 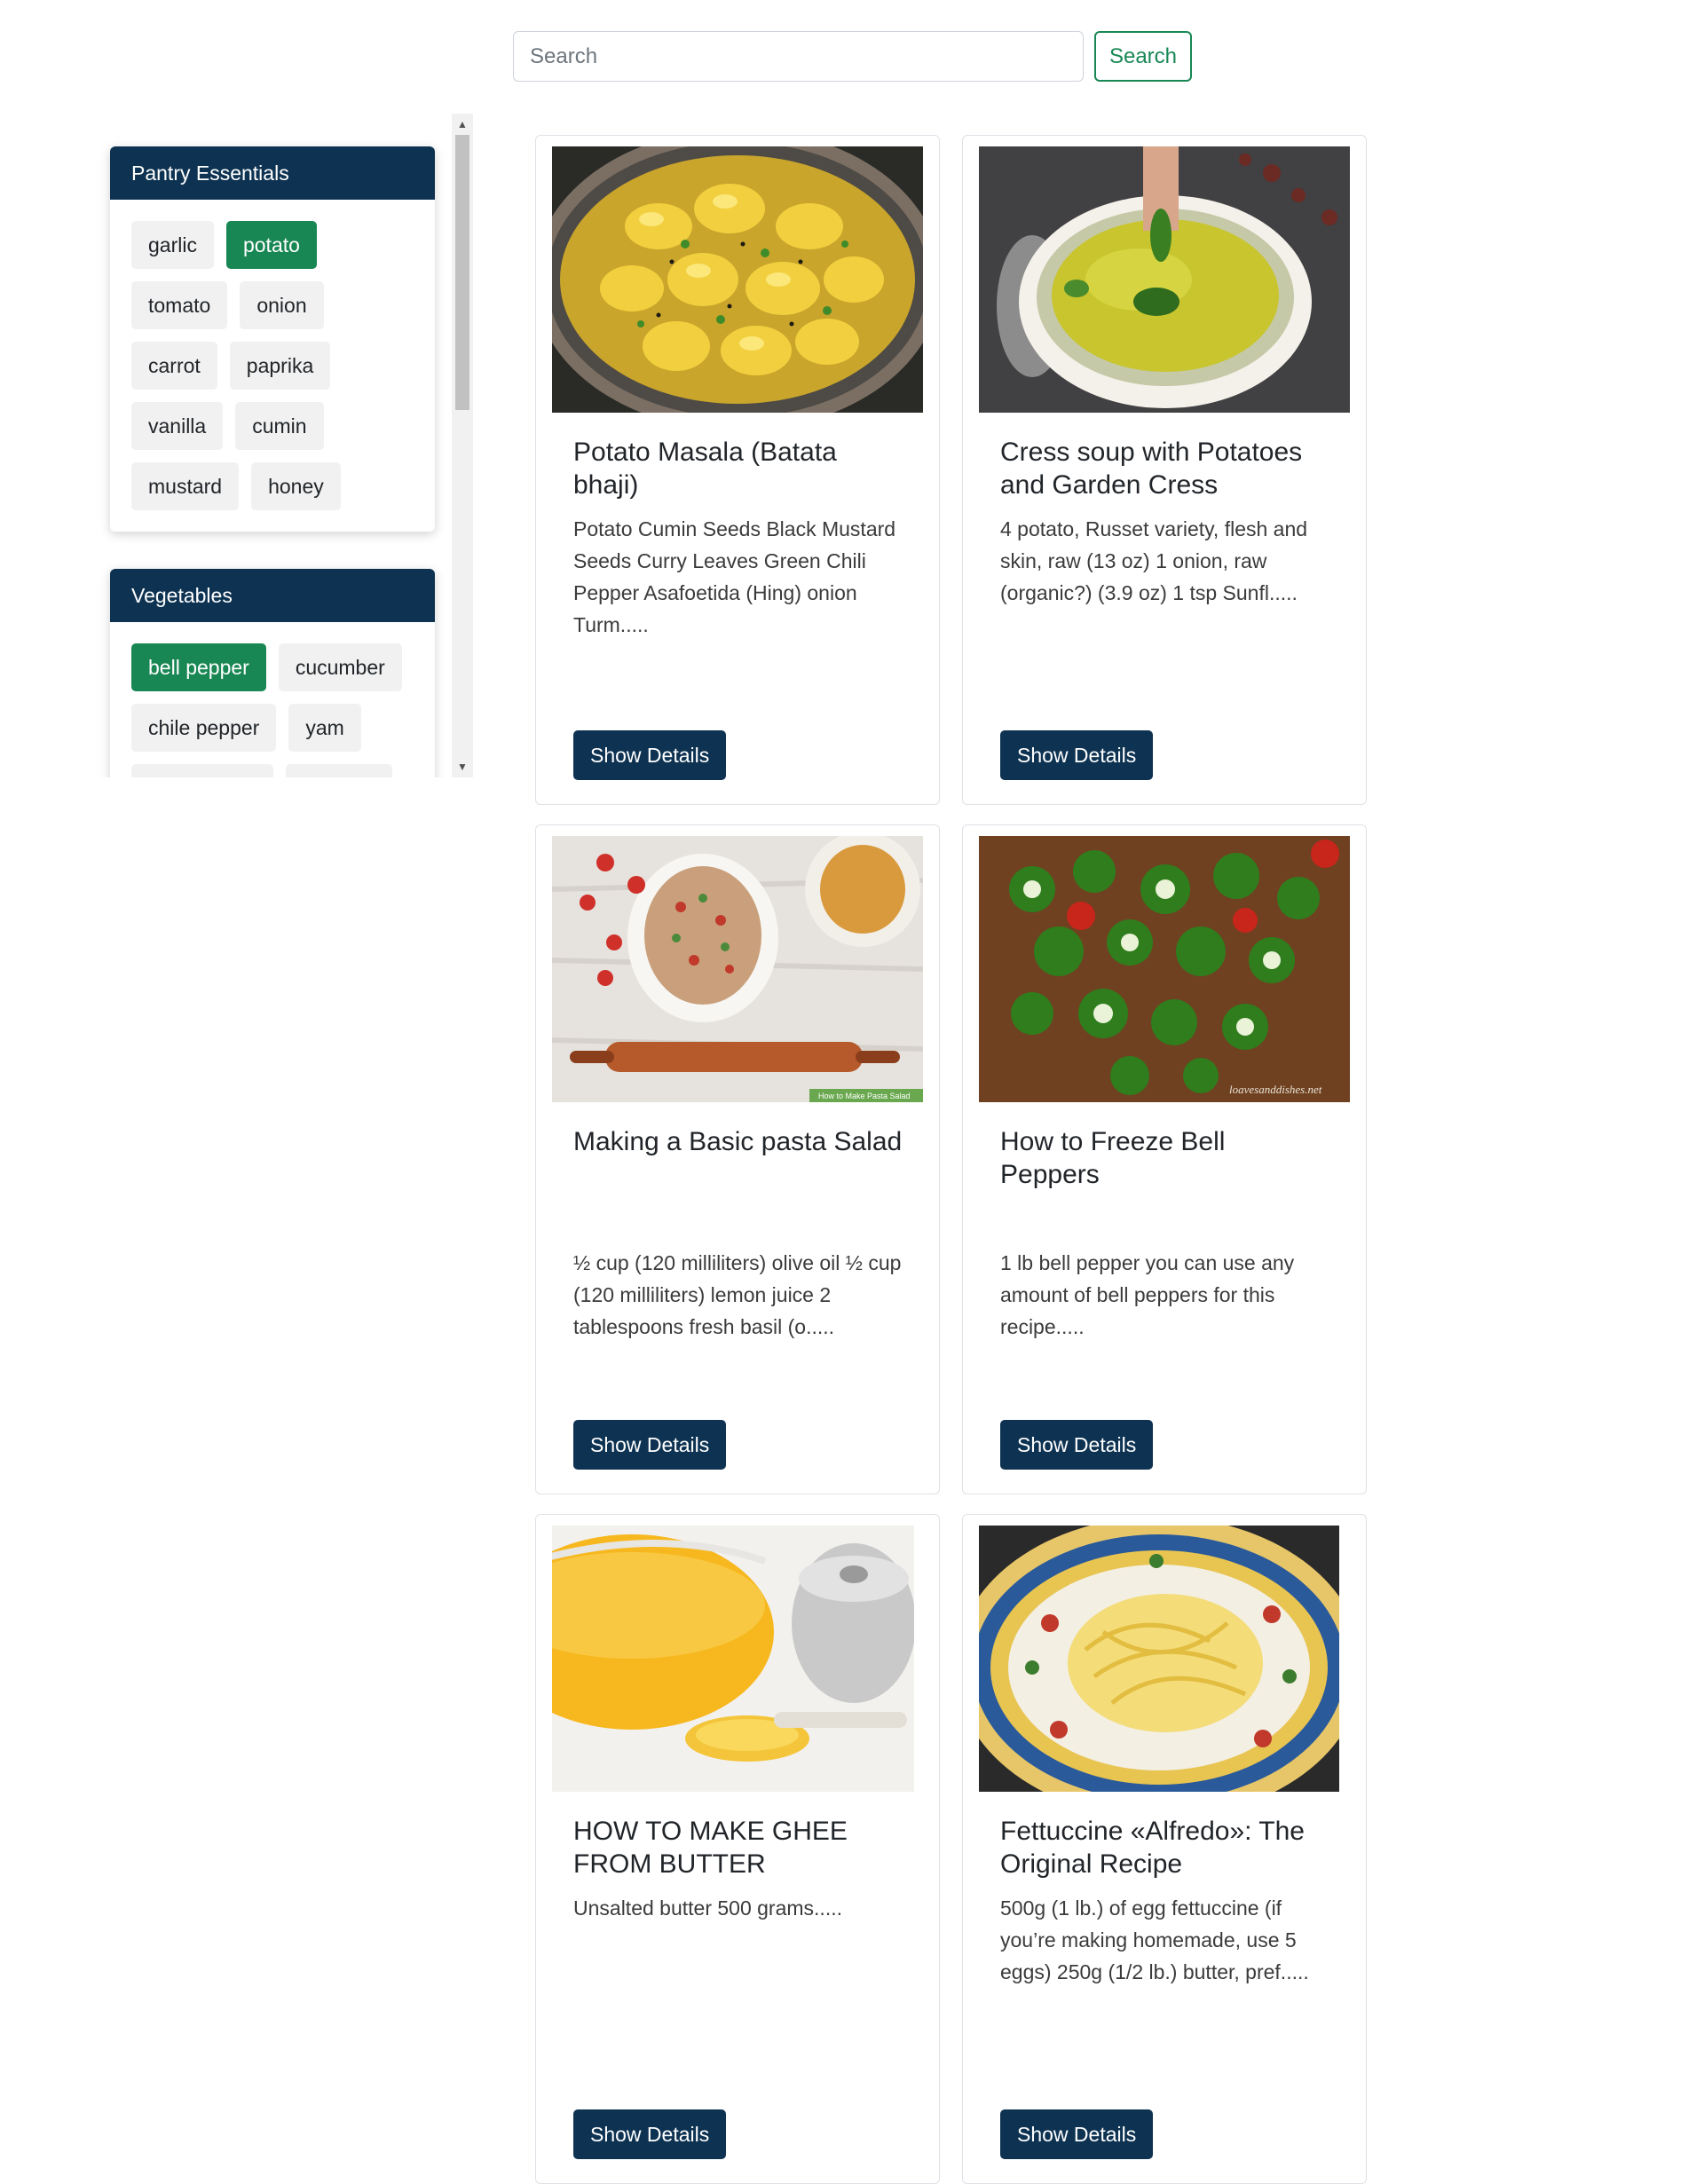 What do you see at coordinates (710, 1848) in the screenshot?
I see `recipe-title: HOW TO MAKE GHEE FROM BUTTER` at bounding box center [710, 1848].